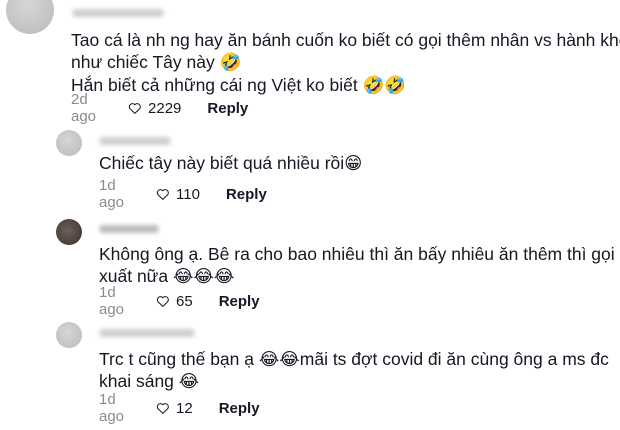 This screenshot has width=620, height=430. Describe the element at coordinates (156, 62) in the screenshot. I see `comment-text-line: như chiếc Tây này 🤣` at that location.